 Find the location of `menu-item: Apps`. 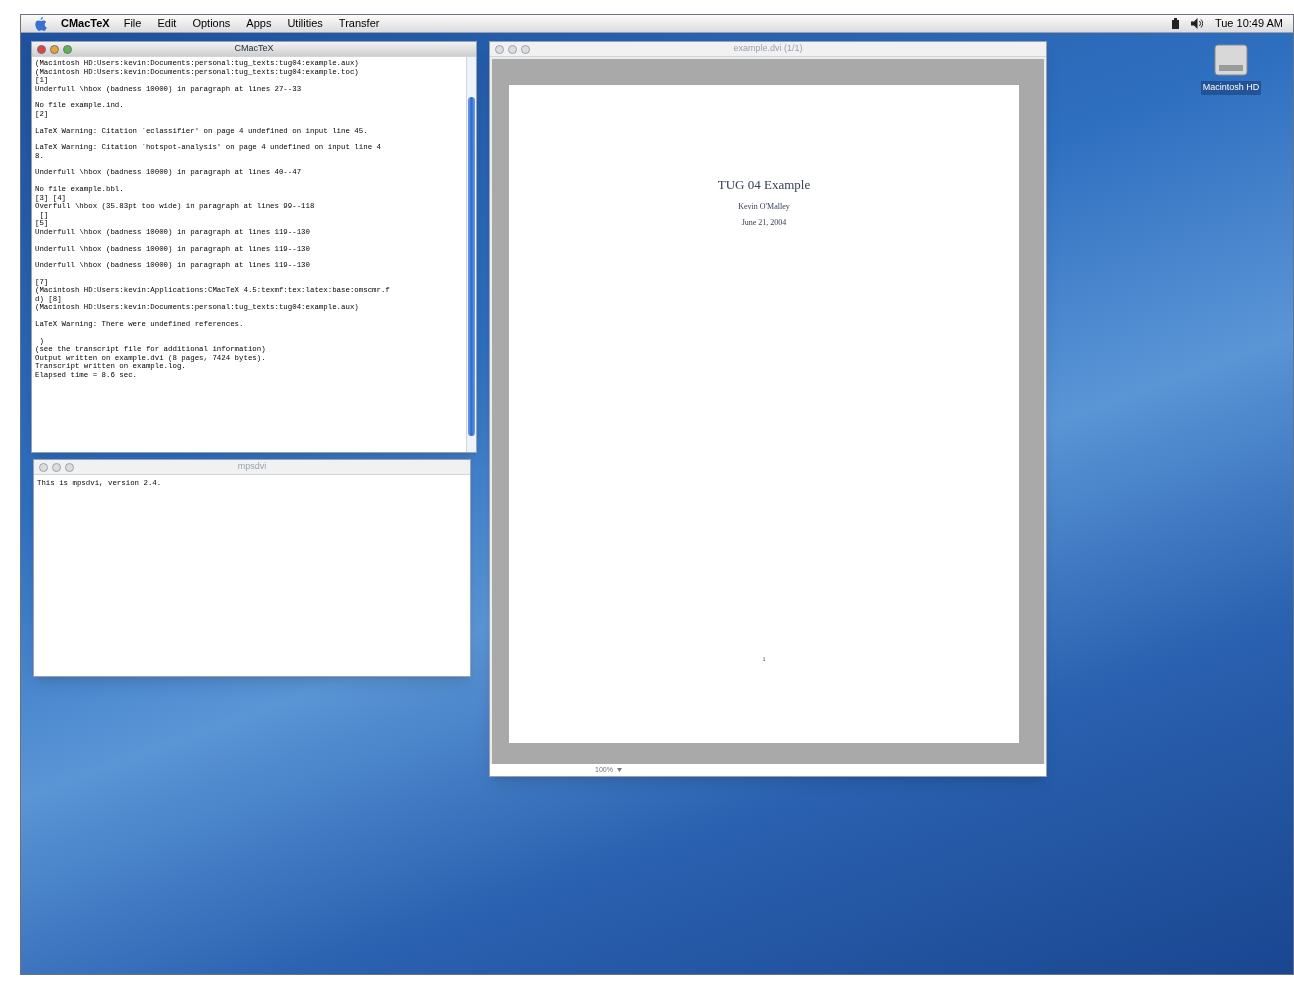

menu-item: Apps is located at coordinates (259, 23).